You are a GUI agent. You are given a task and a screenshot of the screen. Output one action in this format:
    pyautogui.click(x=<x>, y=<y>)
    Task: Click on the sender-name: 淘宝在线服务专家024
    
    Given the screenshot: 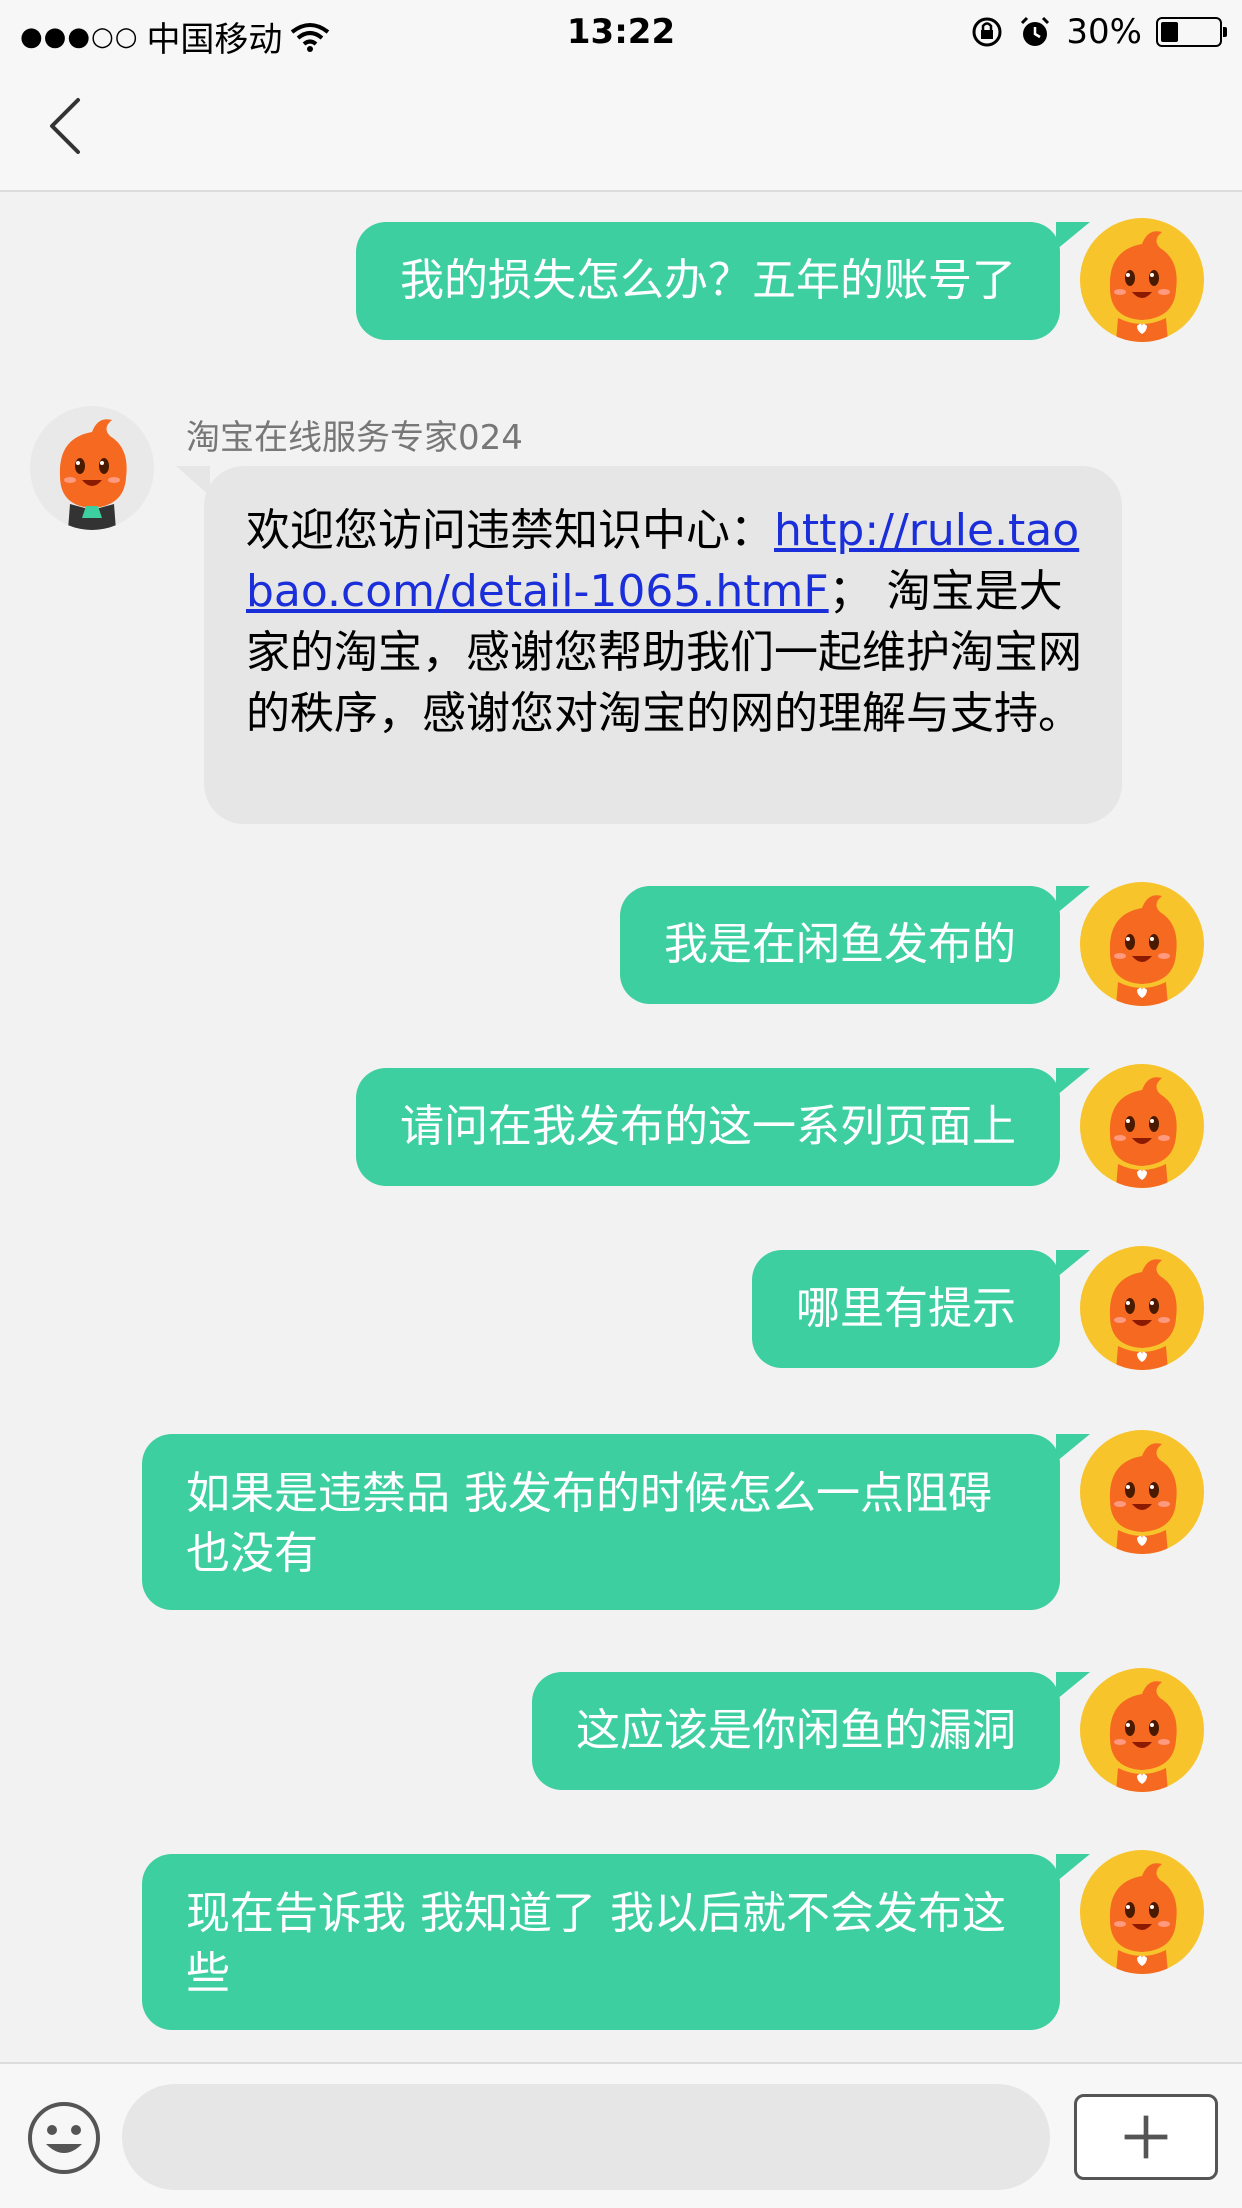 What is the action you would take?
    pyautogui.click(x=354, y=438)
    